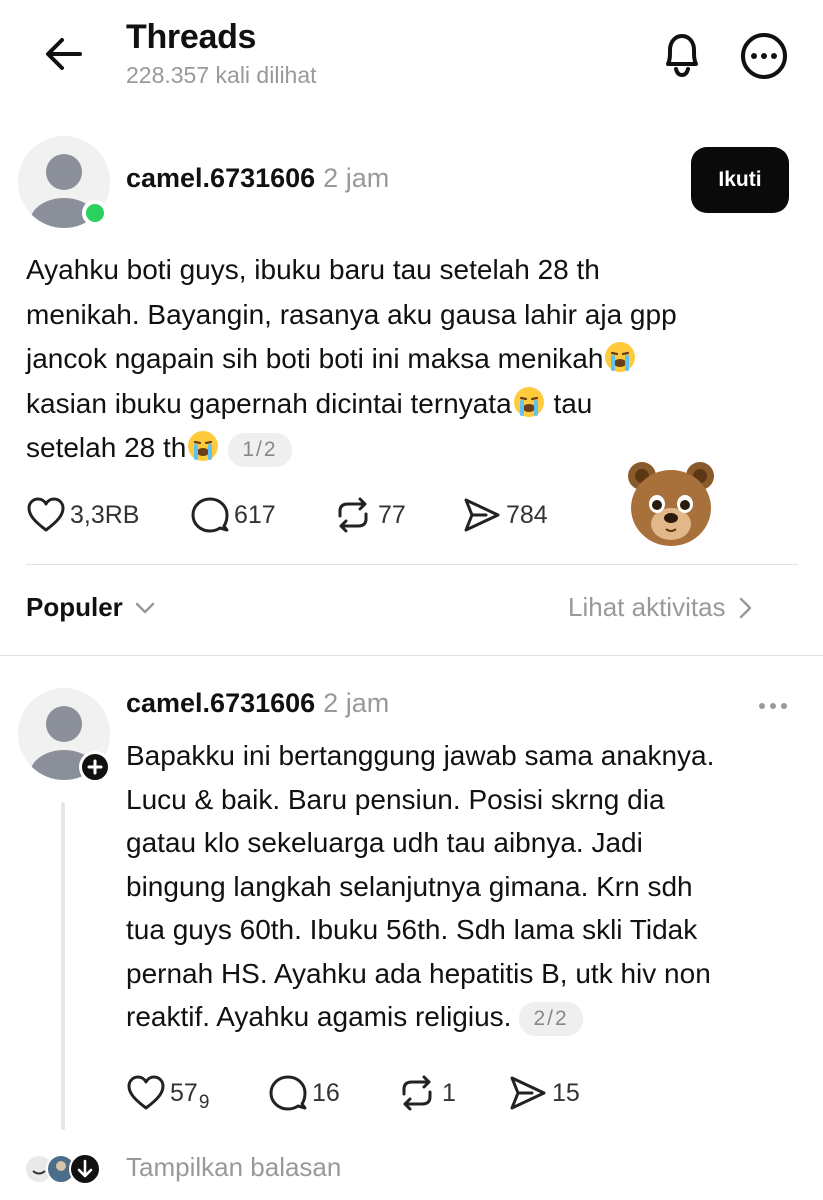 This screenshot has width=823, height=1200. Describe the element at coordinates (145, 607) in the screenshot. I see `chevron-down-icon` at that location.